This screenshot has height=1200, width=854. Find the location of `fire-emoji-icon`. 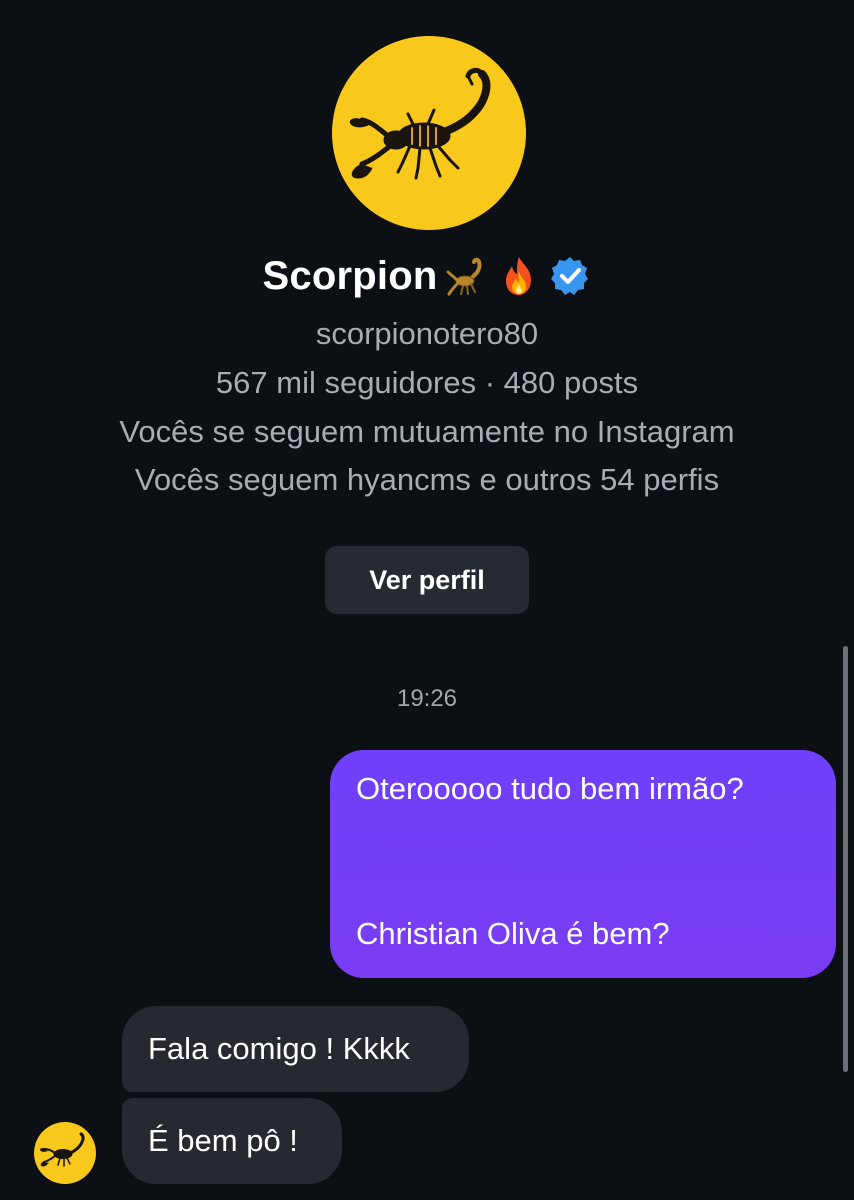

fire-emoji-icon is located at coordinates (519, 276).